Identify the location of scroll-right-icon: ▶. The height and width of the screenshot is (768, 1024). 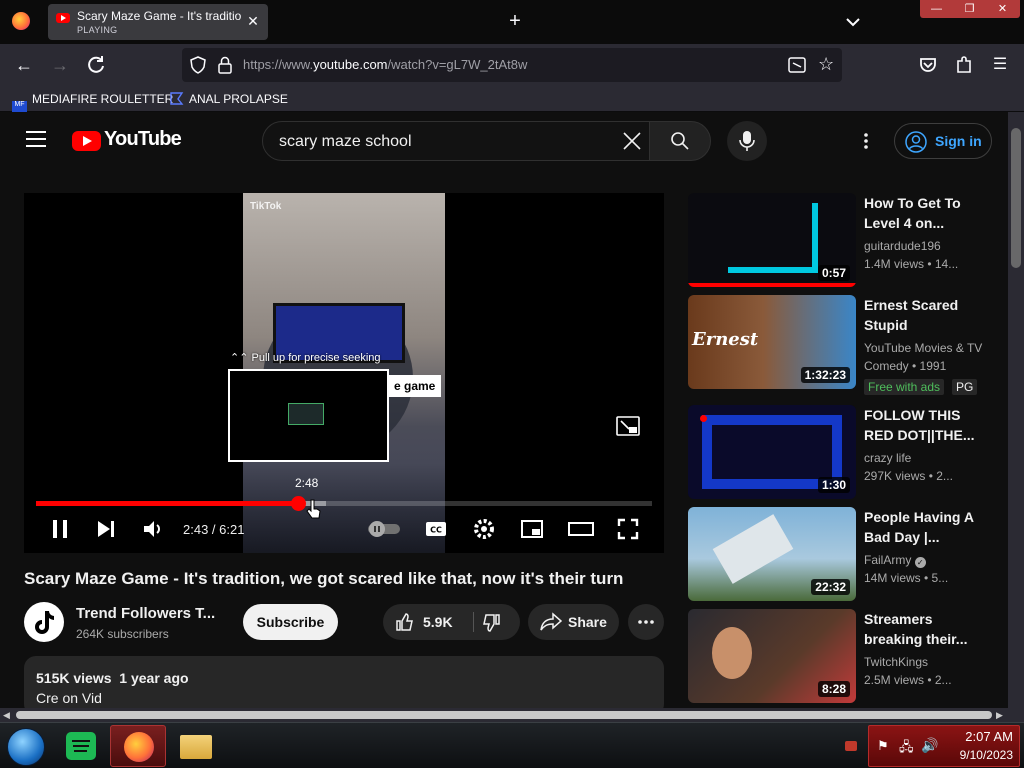
(999, 715).